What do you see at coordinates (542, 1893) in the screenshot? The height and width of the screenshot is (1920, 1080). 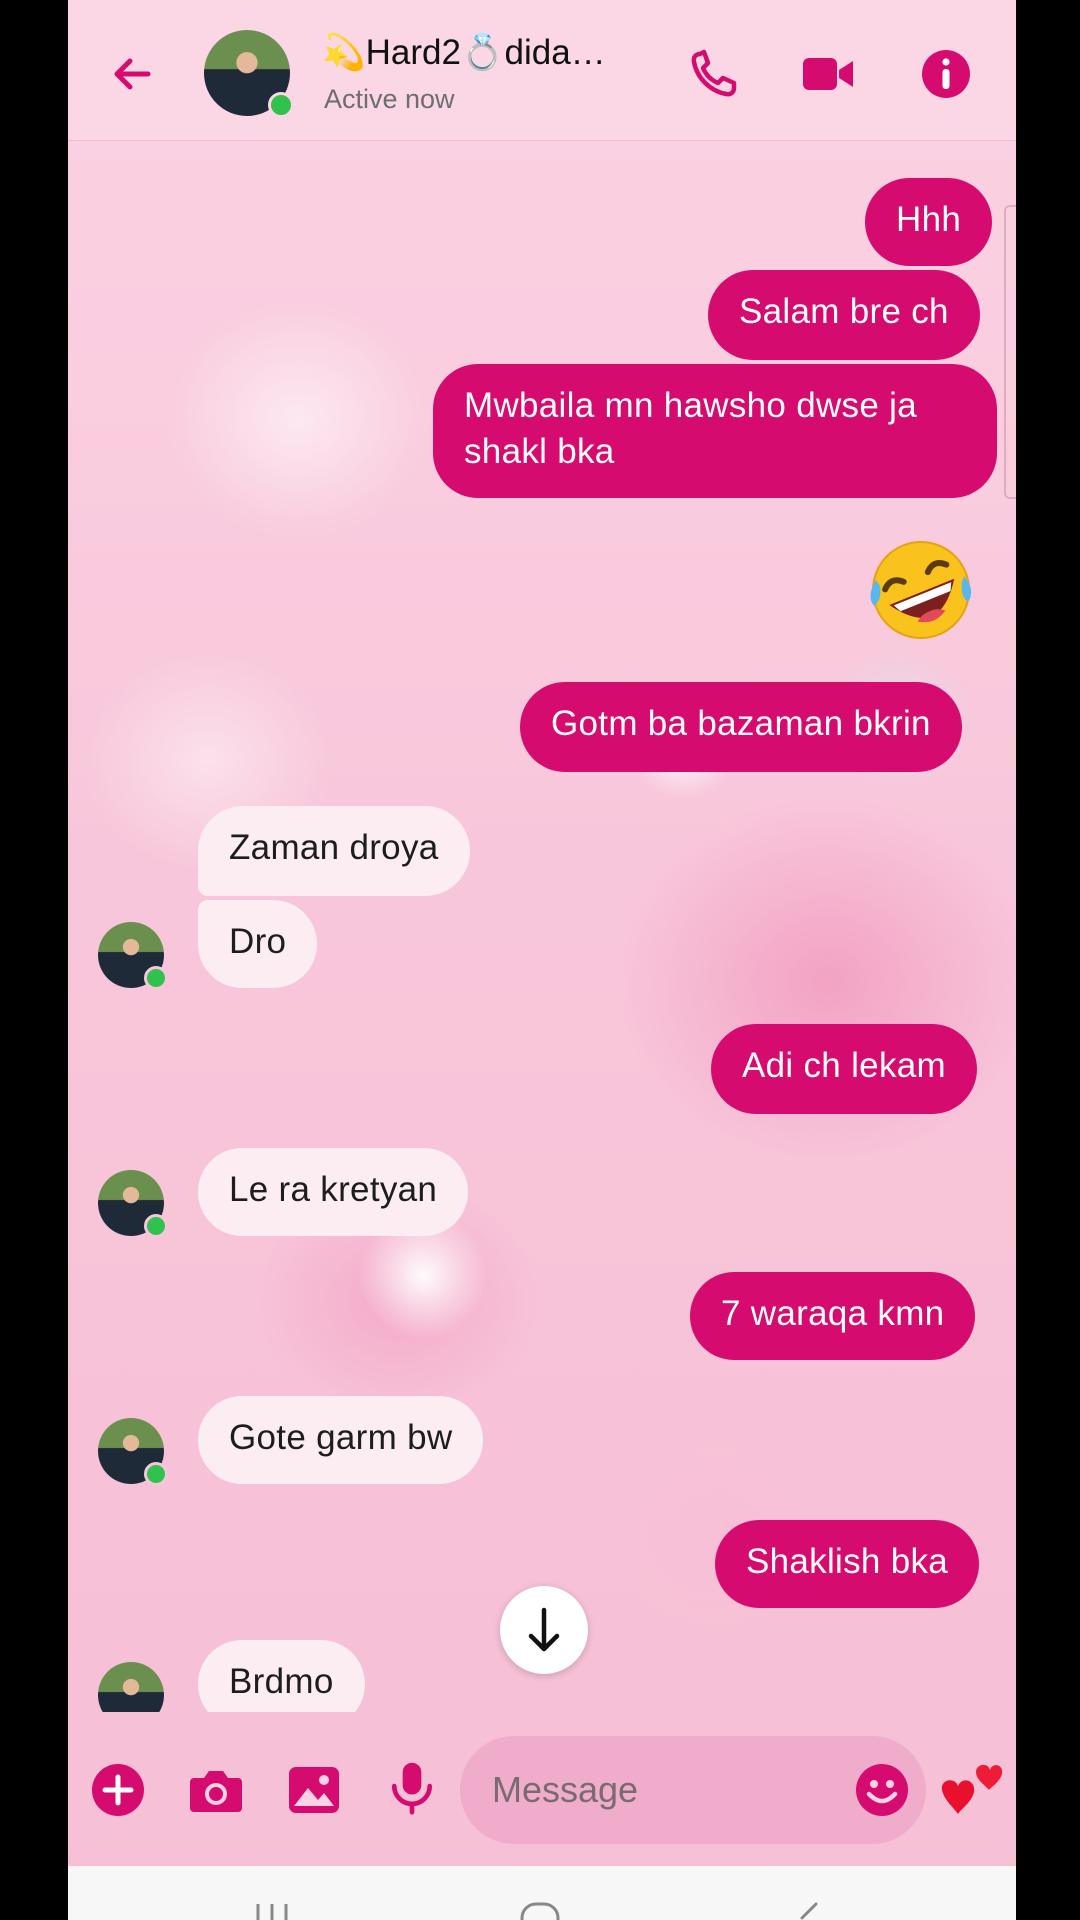 I see `system-navigation-bar` at bounding box center [542, 1893].